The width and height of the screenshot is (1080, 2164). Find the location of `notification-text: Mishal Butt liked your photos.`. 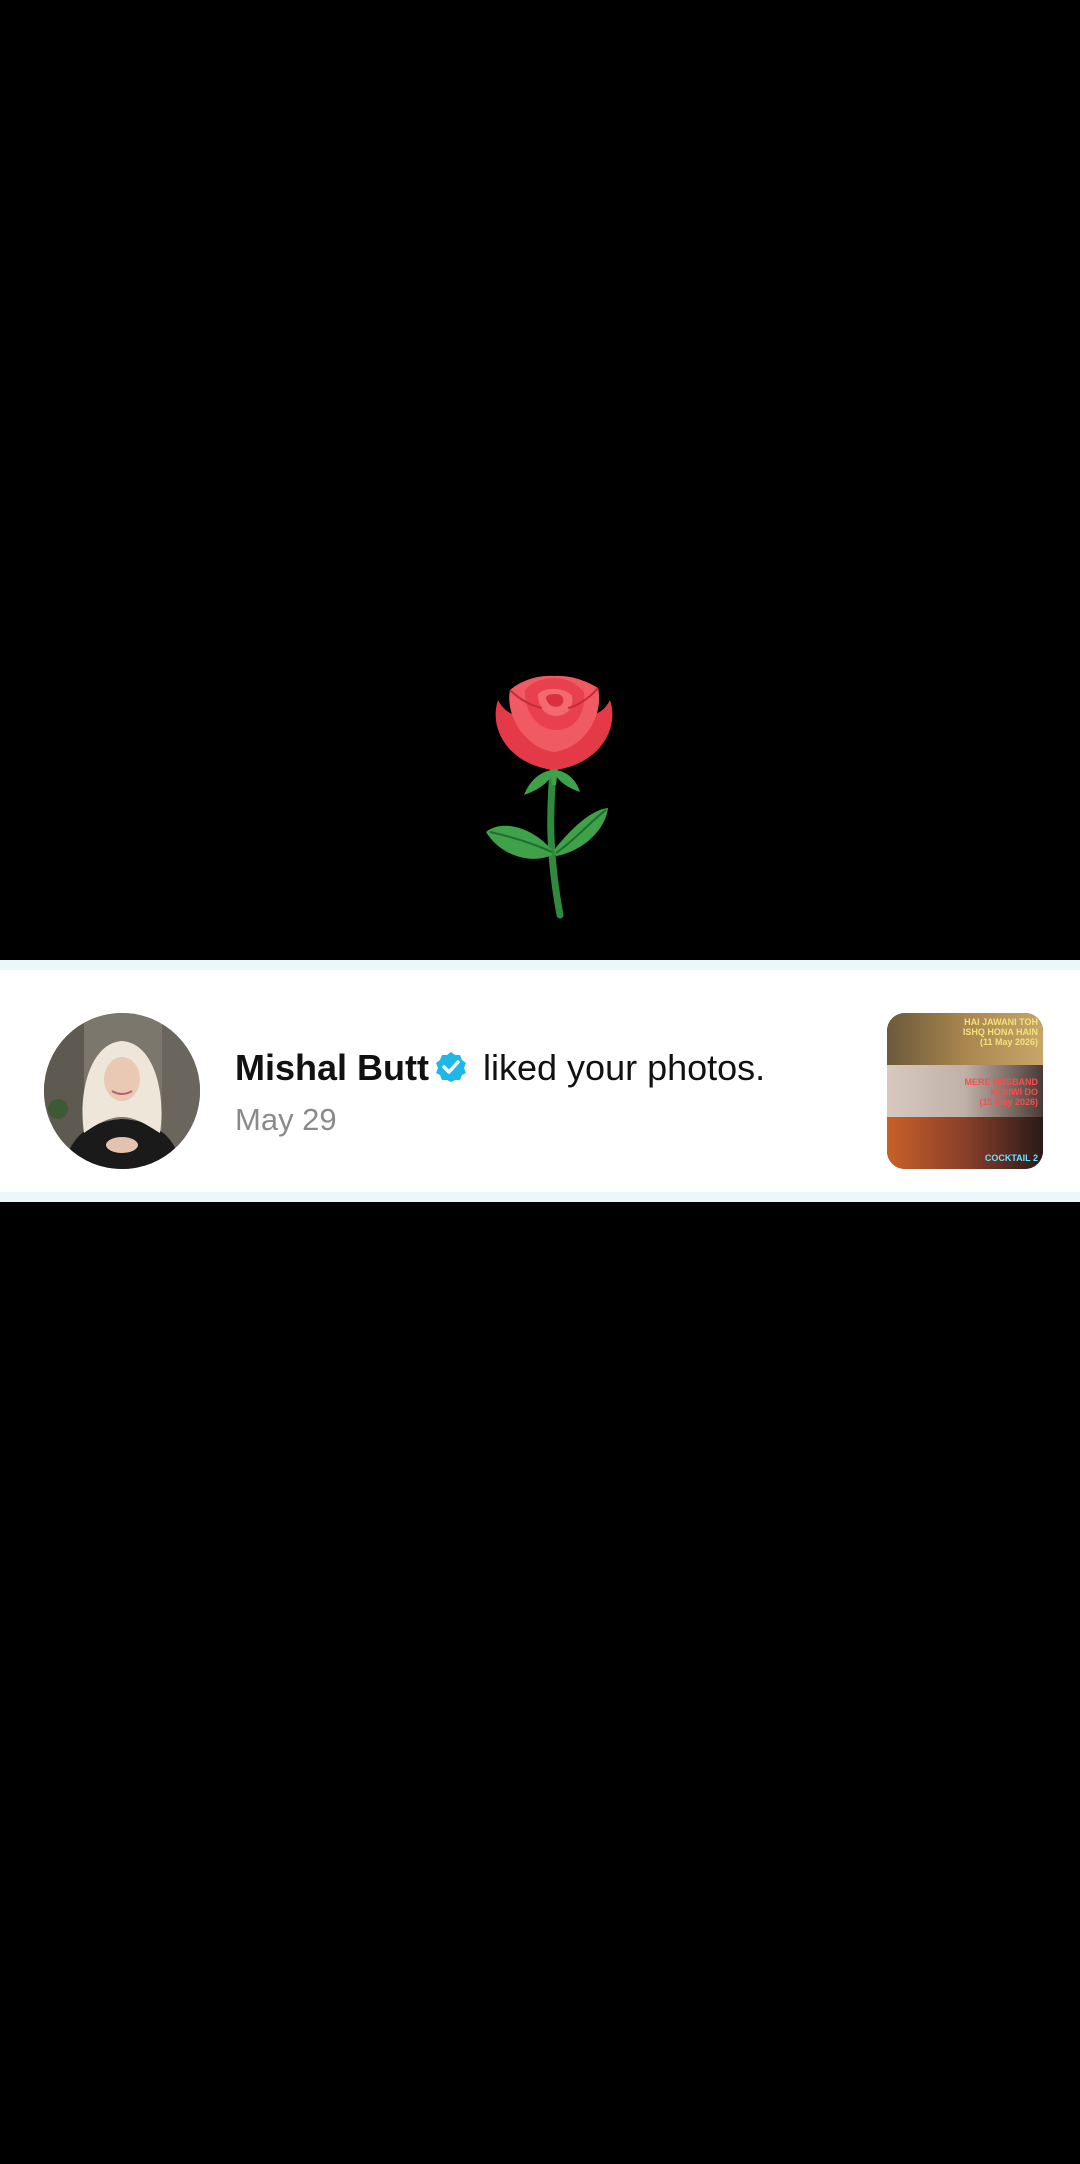

notification-text: Mishal Butt liked your photos. is located at coordinates (500, 1068).